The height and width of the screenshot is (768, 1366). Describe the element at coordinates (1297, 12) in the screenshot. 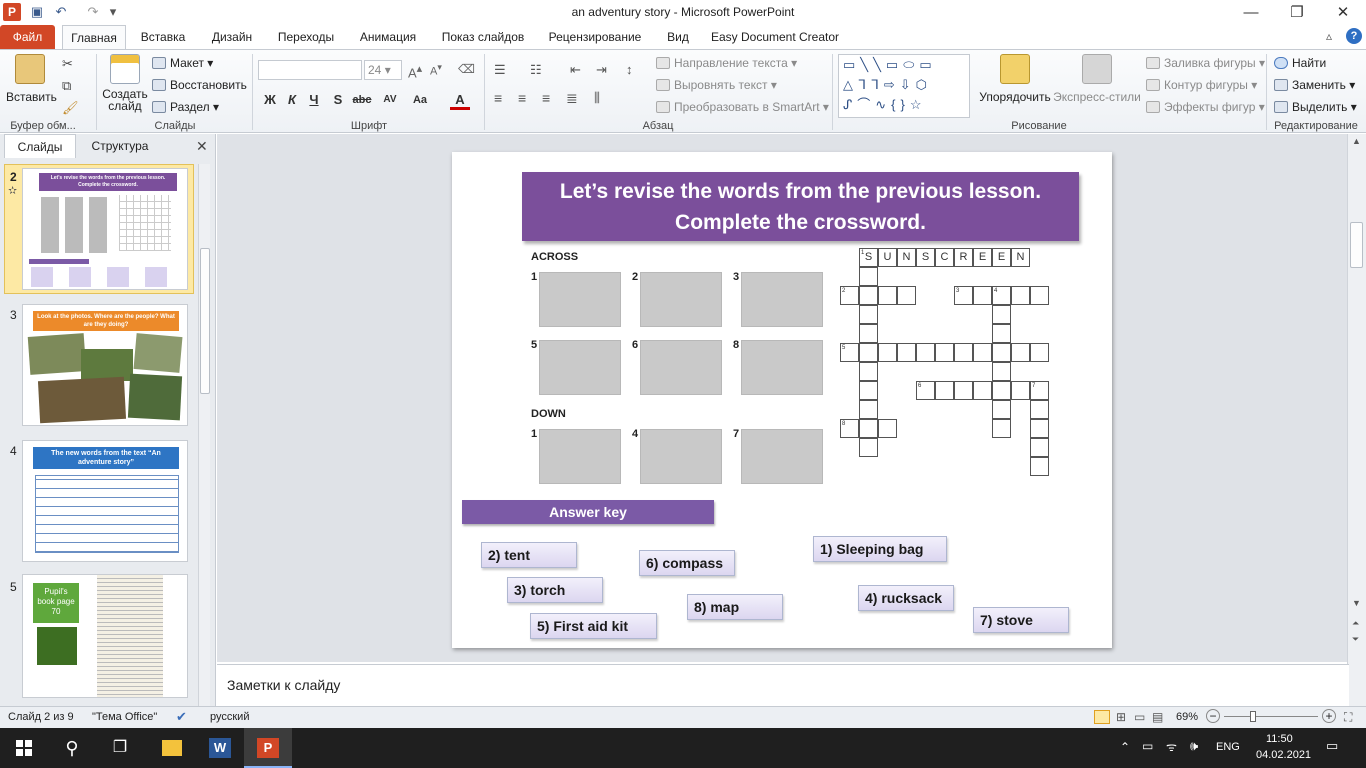

I see `maximize-button: ❐` at that location.